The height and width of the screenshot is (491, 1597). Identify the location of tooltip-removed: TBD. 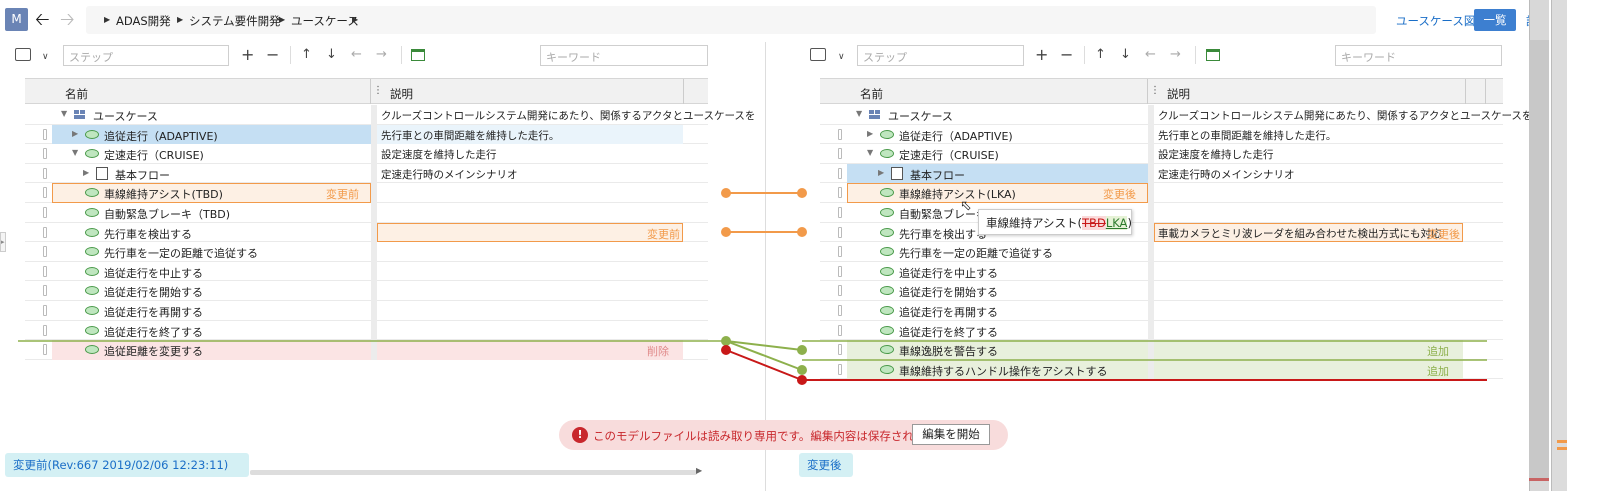
(1094, 223).